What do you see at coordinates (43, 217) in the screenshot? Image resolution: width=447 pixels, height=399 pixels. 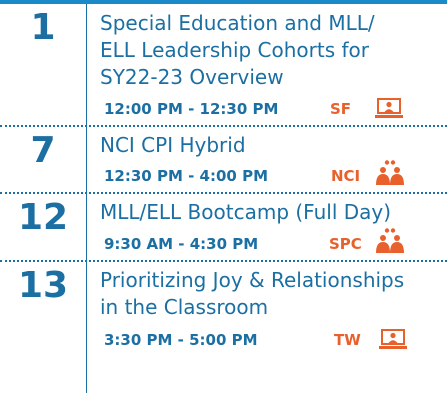 I see `event-day: 12` at bounding box center [43, 217].